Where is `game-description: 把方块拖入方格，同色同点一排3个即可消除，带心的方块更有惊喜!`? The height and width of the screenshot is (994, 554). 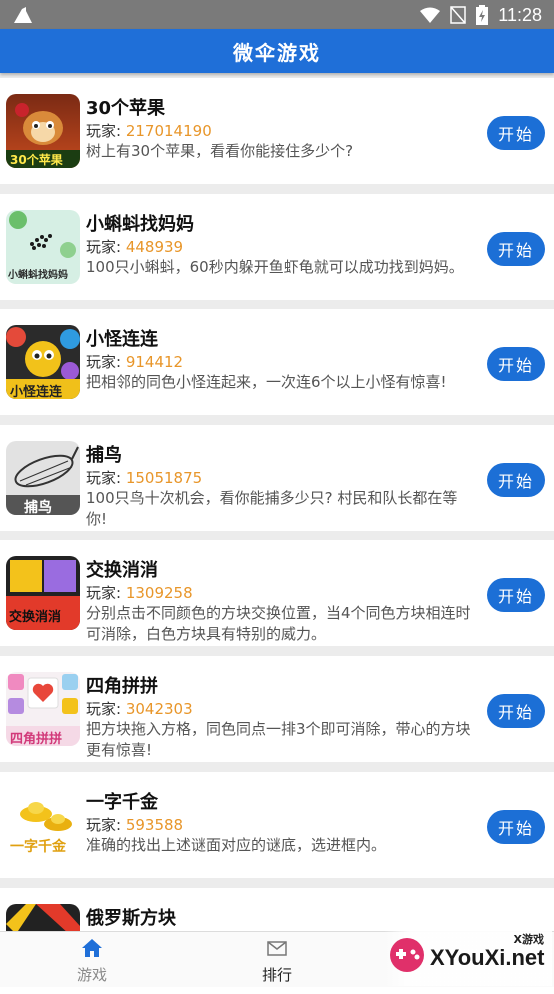
game-description: 把方块拖入方格，同色同点一排3个即可消除，带心的方块更有惊喜! is located at coordinates (278, 739).